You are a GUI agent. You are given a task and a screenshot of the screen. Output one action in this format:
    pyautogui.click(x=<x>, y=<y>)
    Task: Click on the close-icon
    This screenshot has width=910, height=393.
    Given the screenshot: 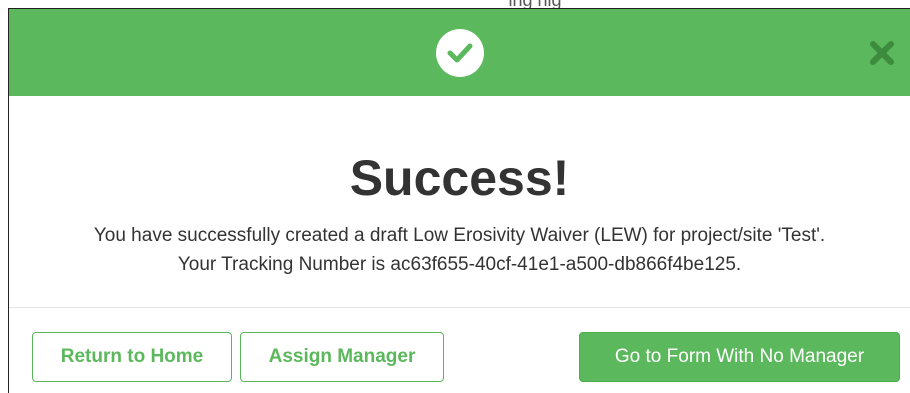 What is the action you would take?
    pyautogui.click(x=882, y=52)
    